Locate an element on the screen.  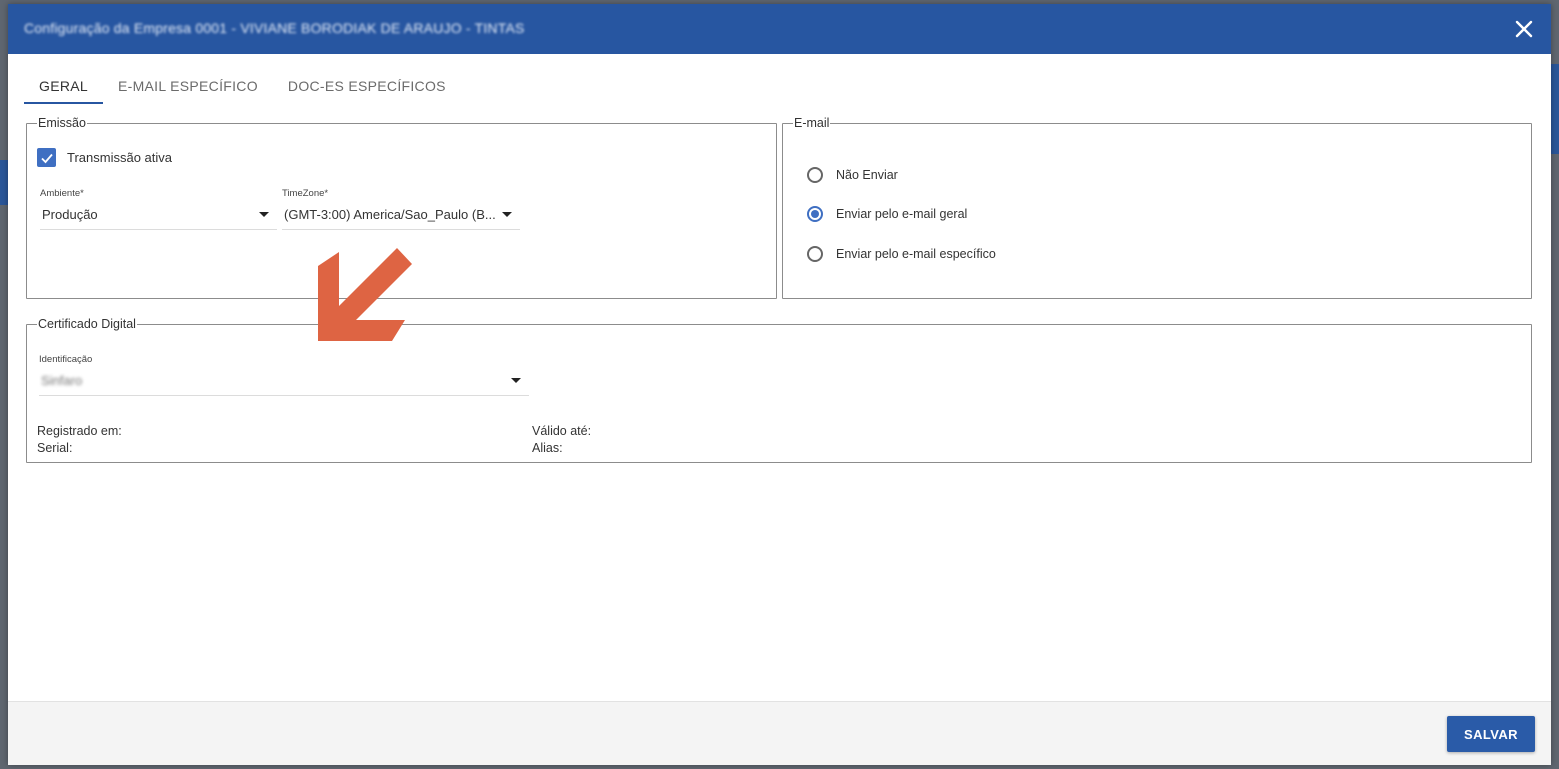
ambiente-value-box: Produção is located at coordinates (158, 218).